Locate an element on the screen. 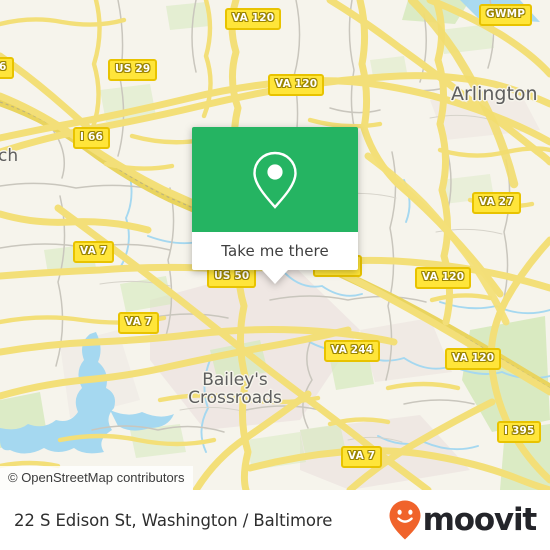 This screenshot has height=550, width=550. place-label-baileys-crossroads: Bailey's Crossroads is located at coordinates (235, 389).